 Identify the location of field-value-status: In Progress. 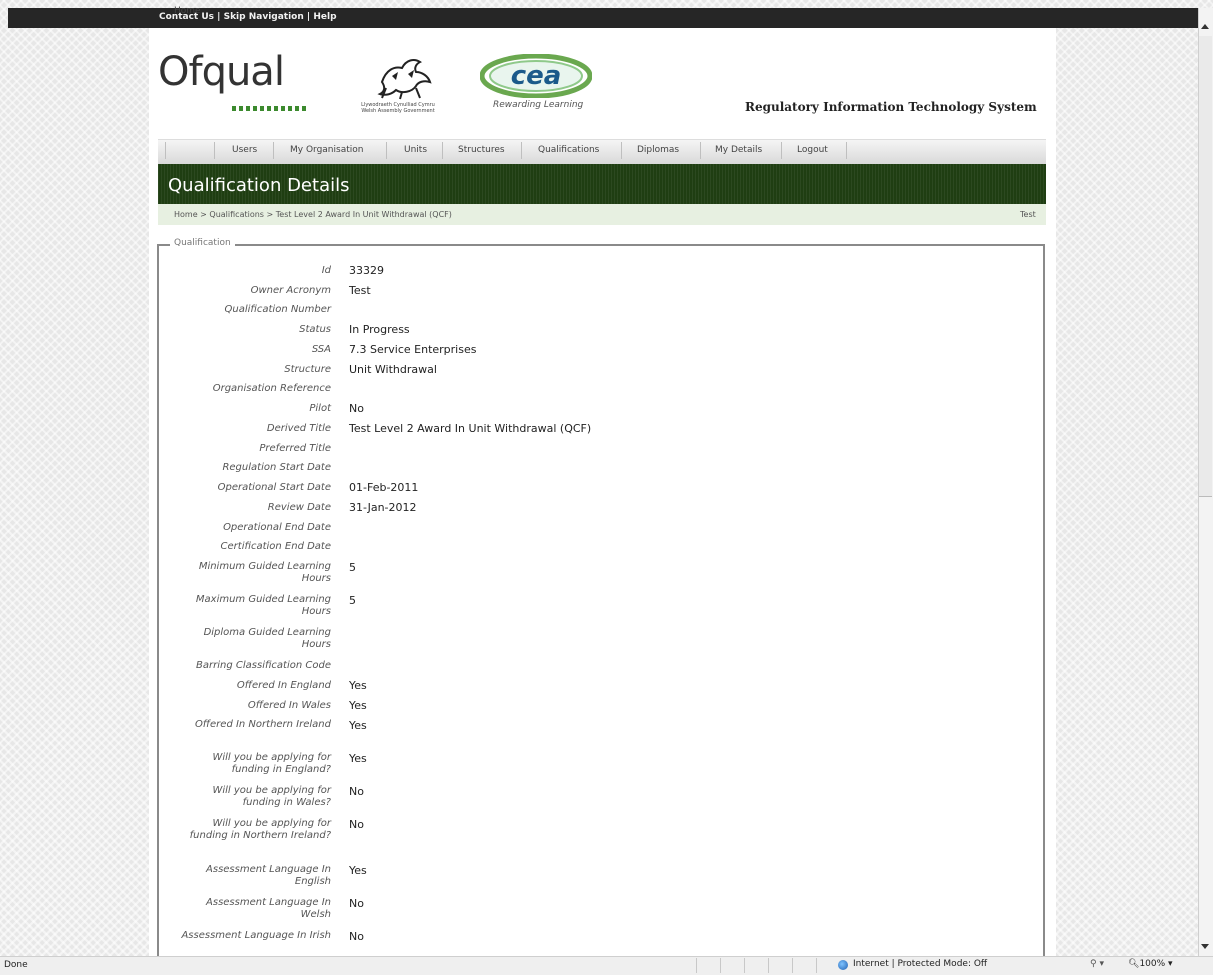
(379, 329).